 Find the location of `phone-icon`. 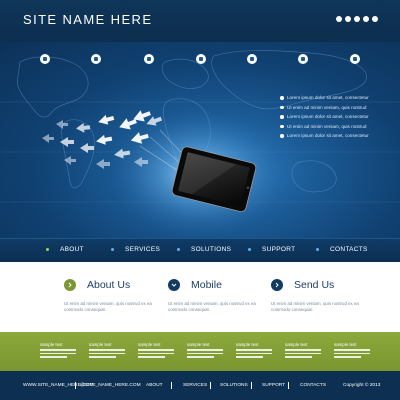

phone-icon is located at coordinates (45, 59).